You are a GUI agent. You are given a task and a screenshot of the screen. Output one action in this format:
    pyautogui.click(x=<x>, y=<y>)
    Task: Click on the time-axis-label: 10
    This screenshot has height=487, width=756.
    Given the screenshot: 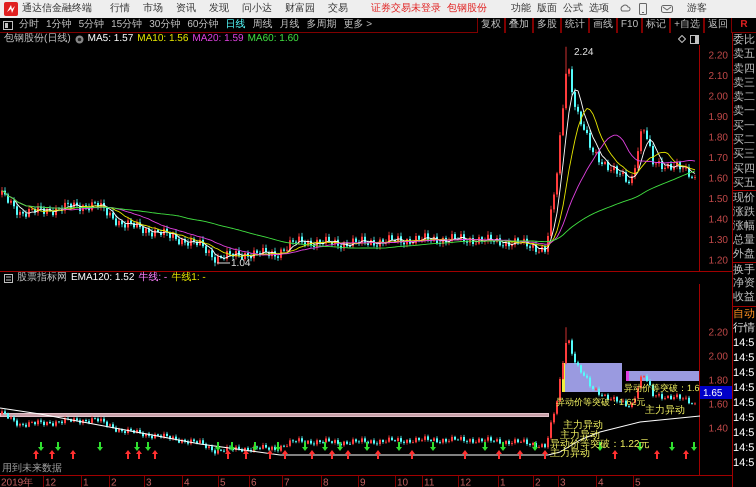 What is the action you would take?
    pyautogui.click(x=402, y=482)
    